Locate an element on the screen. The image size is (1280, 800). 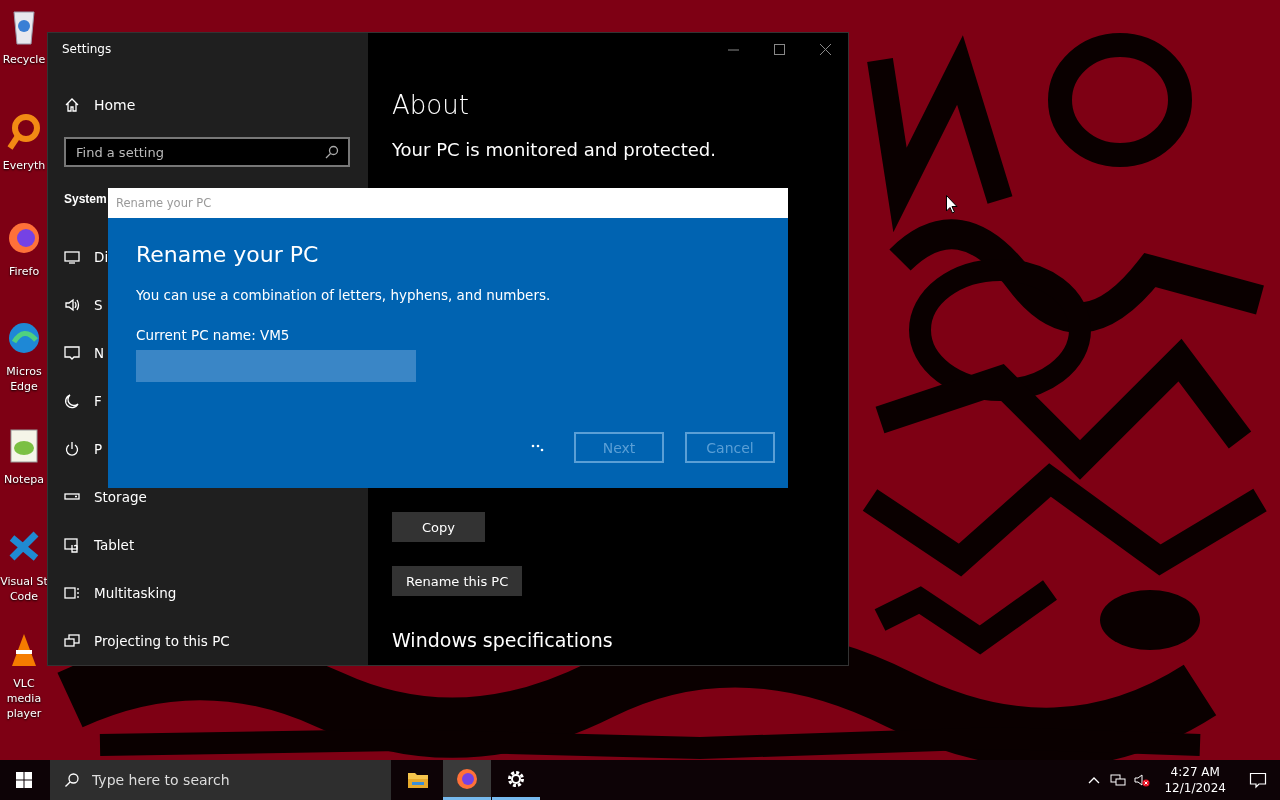
dialog-title: Rename your PC is located at coordinates (163, 203).